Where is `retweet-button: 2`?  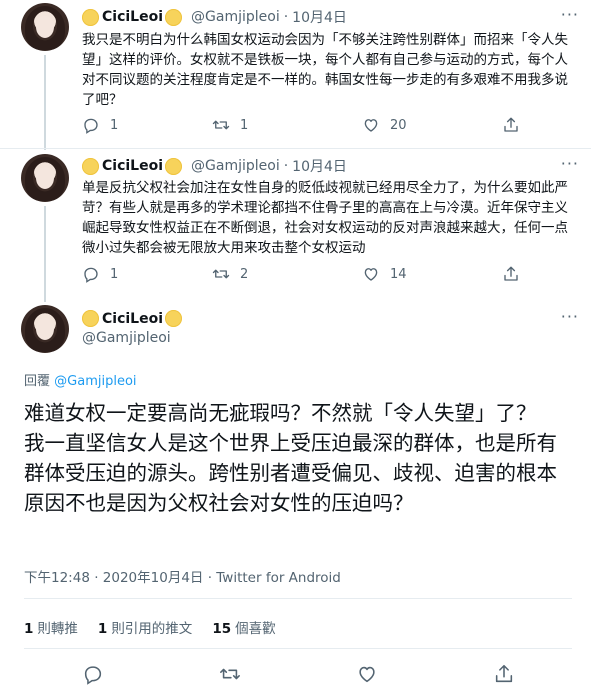
retweet-button: 2 is located at coordinates (287, 274).